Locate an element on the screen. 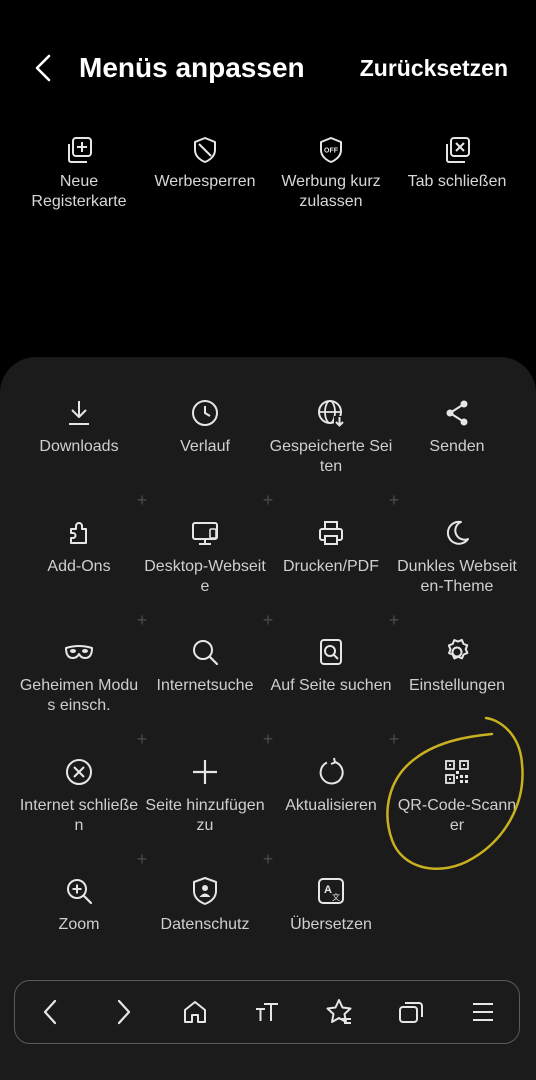 The height and width of the screenshot is (1080, 536). toolbar-menu-button is located at coordinates (483, 1012).